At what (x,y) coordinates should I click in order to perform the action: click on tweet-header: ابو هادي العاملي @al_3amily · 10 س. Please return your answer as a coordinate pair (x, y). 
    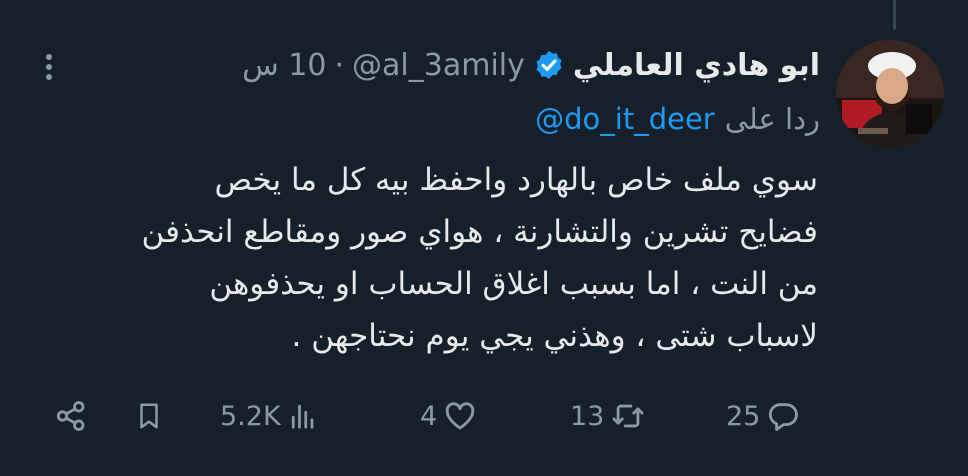
    Looking at the image, I should click on (531, 65).